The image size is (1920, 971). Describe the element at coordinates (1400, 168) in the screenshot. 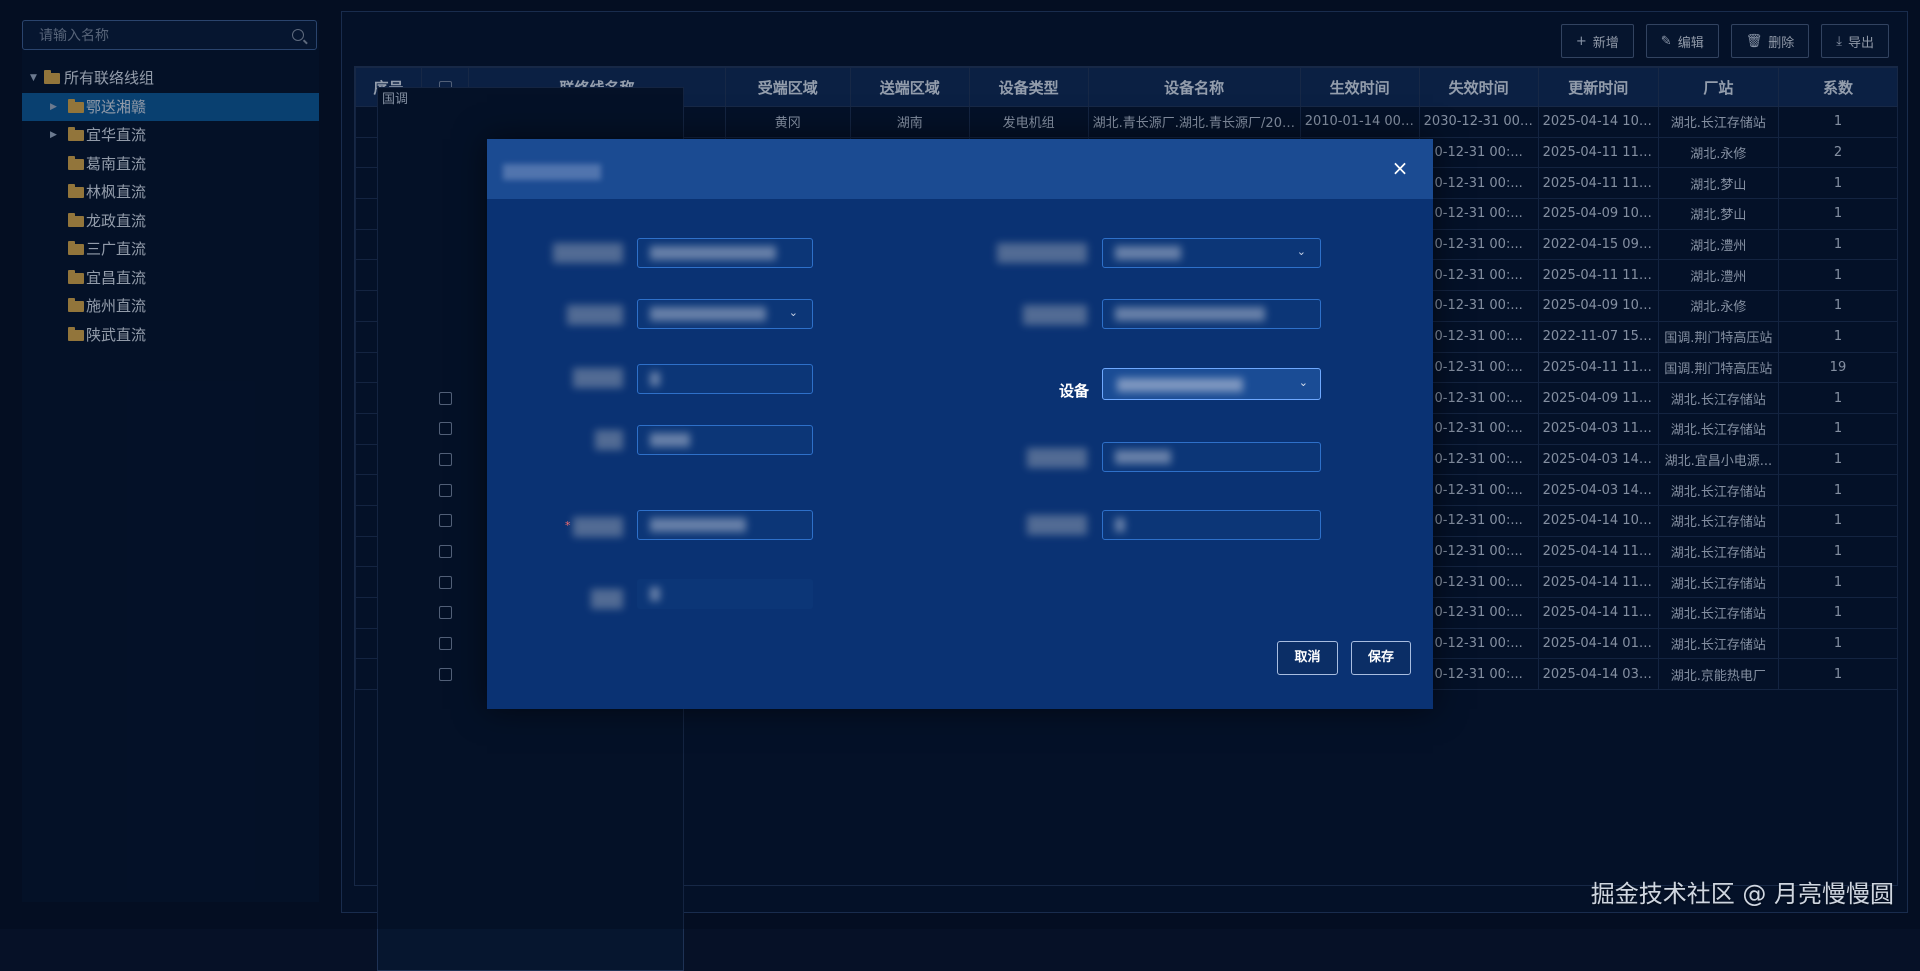

I see `close-icon: ×` at that location.